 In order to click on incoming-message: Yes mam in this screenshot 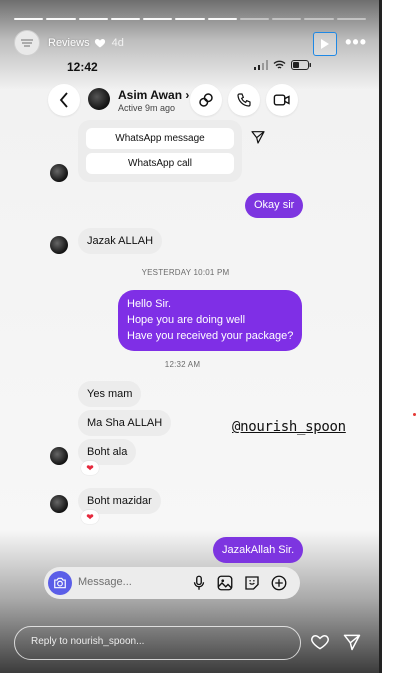, I will do `click(110, 394)`.